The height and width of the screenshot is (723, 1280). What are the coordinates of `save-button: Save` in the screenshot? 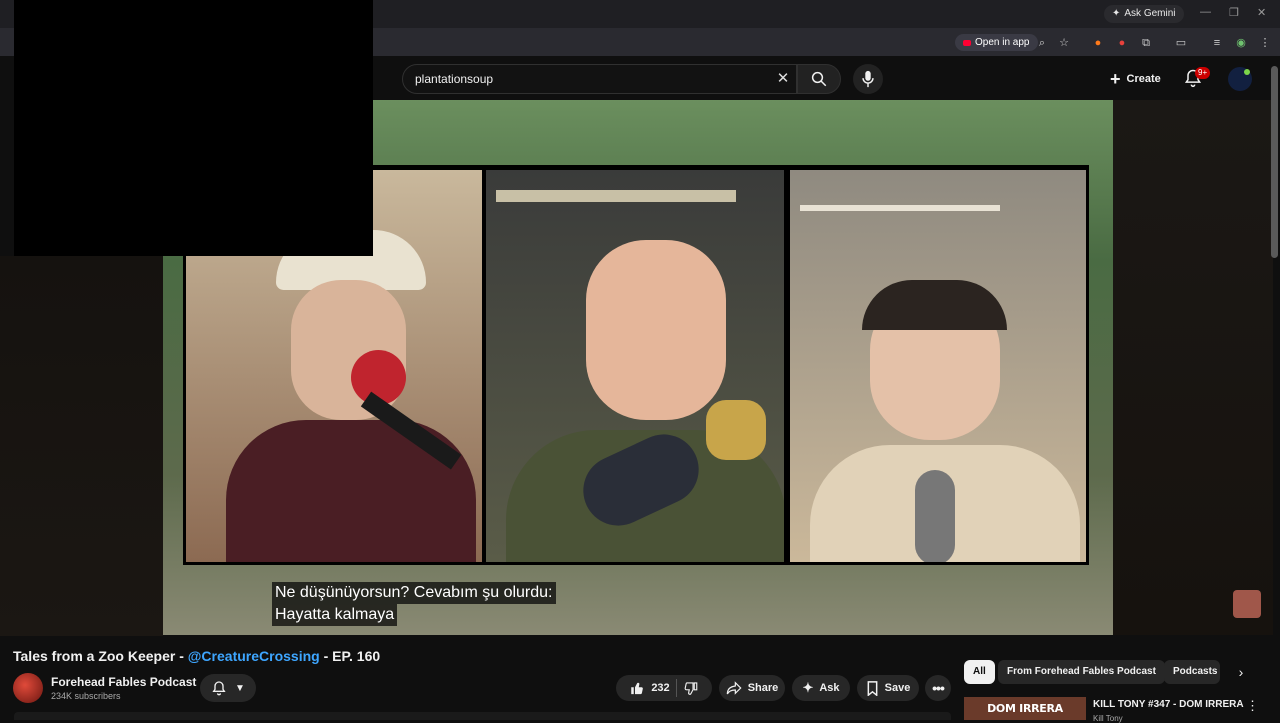 It's located at (888, 688).